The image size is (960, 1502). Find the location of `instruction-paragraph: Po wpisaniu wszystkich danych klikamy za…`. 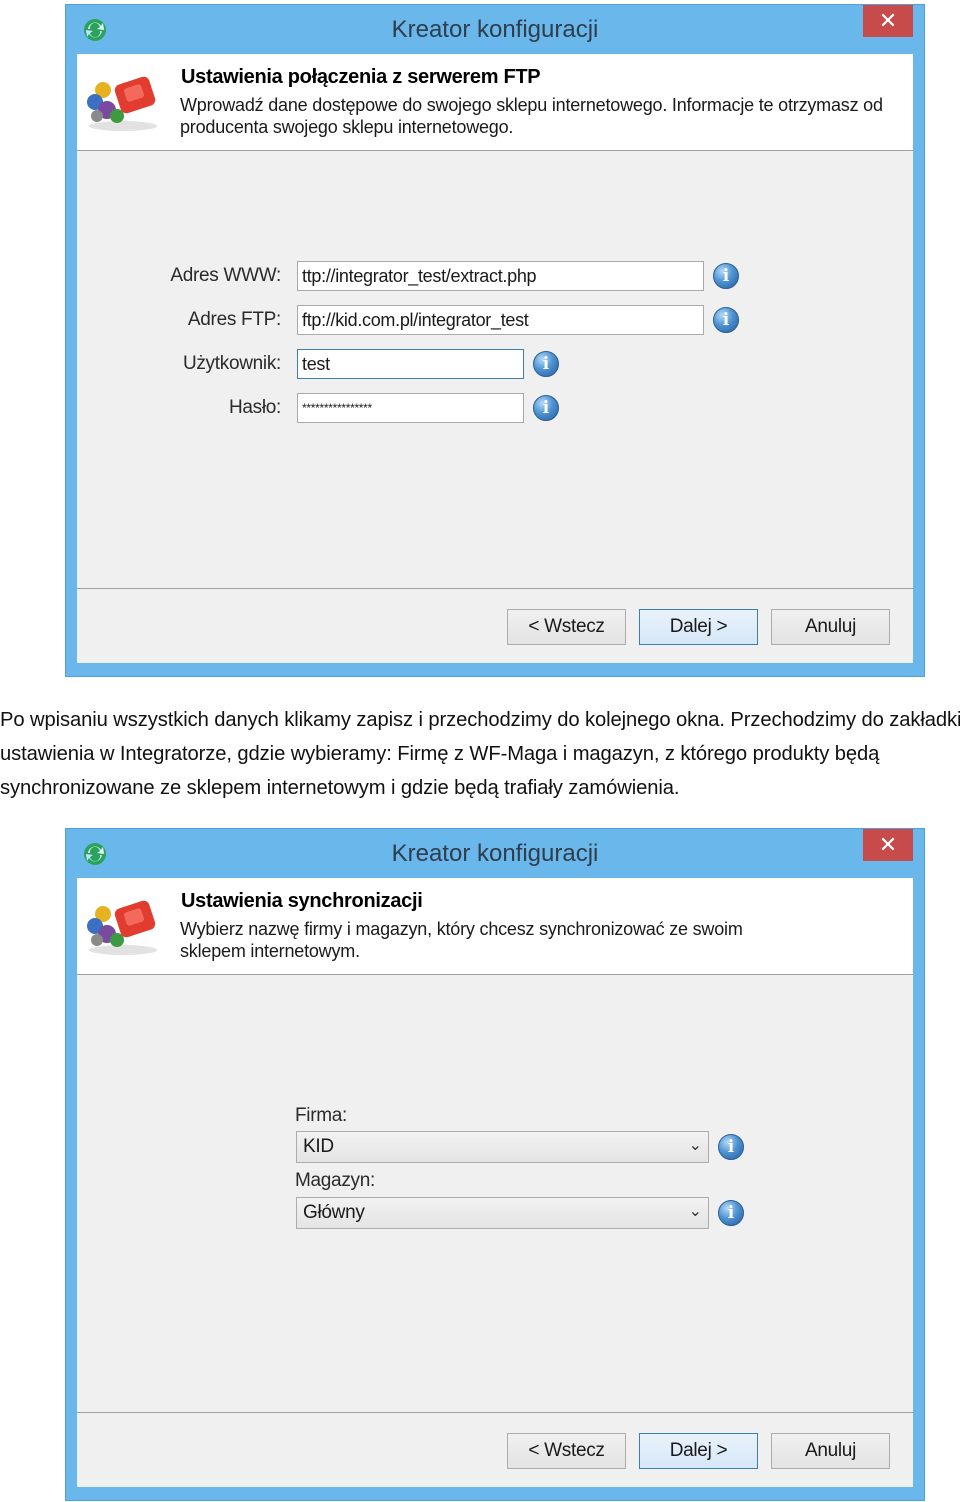

instruction-paragraph: Po wpisaniu wszystkich danych klikamy za… is located at coordinates (480, 754).